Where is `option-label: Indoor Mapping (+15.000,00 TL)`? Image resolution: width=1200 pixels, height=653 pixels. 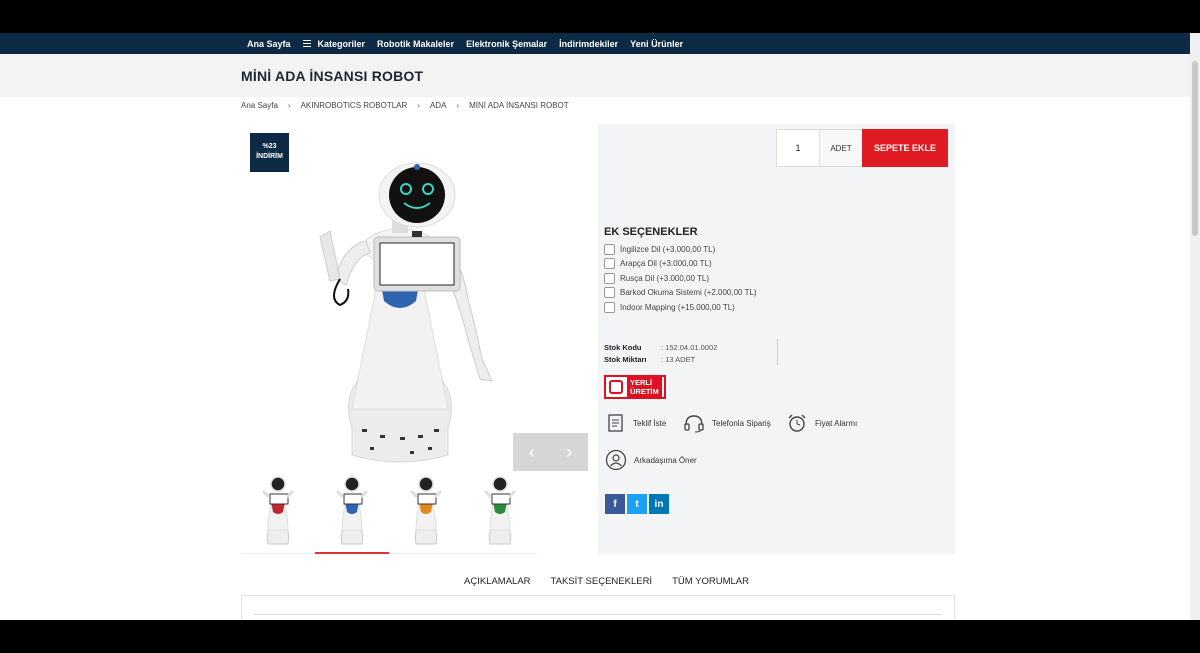
option-label: Indoor Mapping (+15.000,00 TL) is located at coordinates (677, 307).